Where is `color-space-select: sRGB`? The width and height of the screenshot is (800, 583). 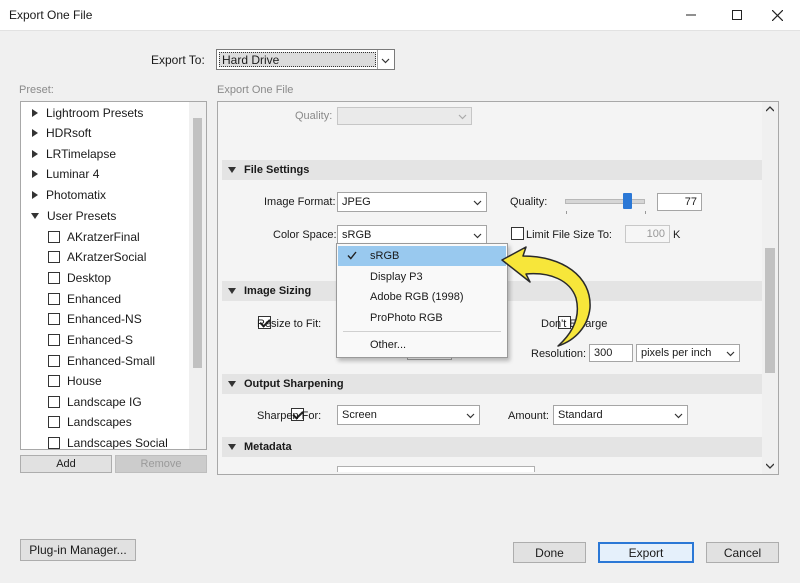
color-space-select: sRGB is located at coordinates (412, 235).